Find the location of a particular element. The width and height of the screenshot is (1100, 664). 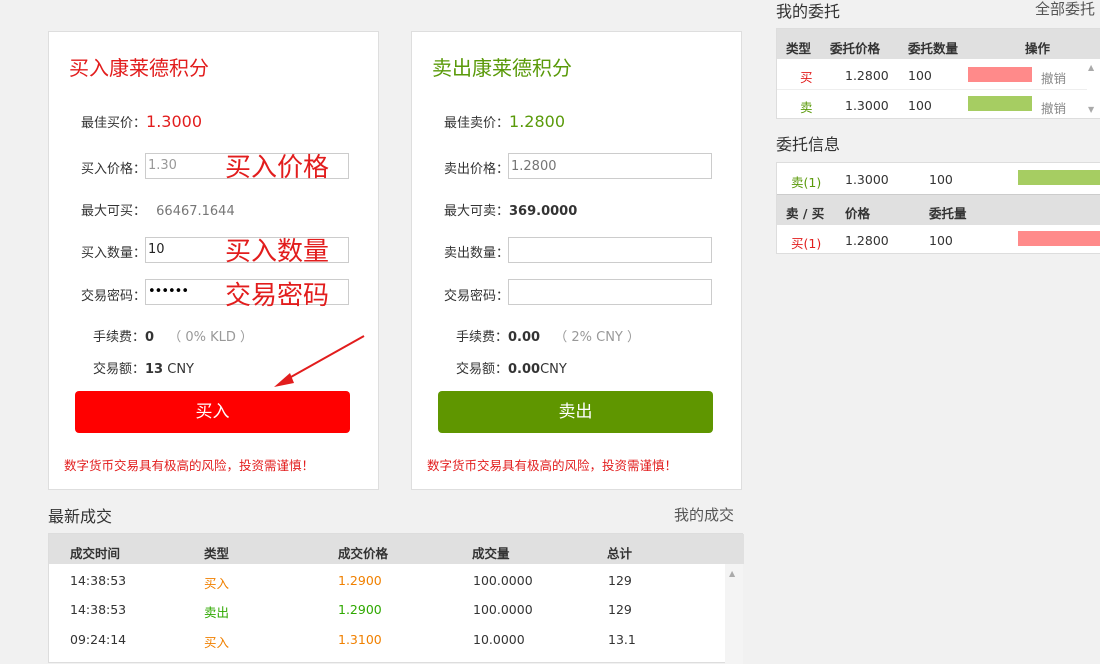

sell-amount-label: 交易额： is located at coordinates (482, 369).